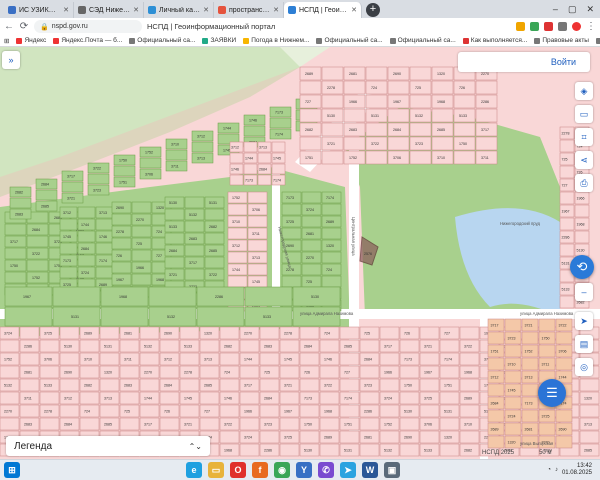  What do you see at coordinates (577, 470) in the screenshot?
I see `clock: 13:42 01.08.2025` at bounding box center [577, 470].